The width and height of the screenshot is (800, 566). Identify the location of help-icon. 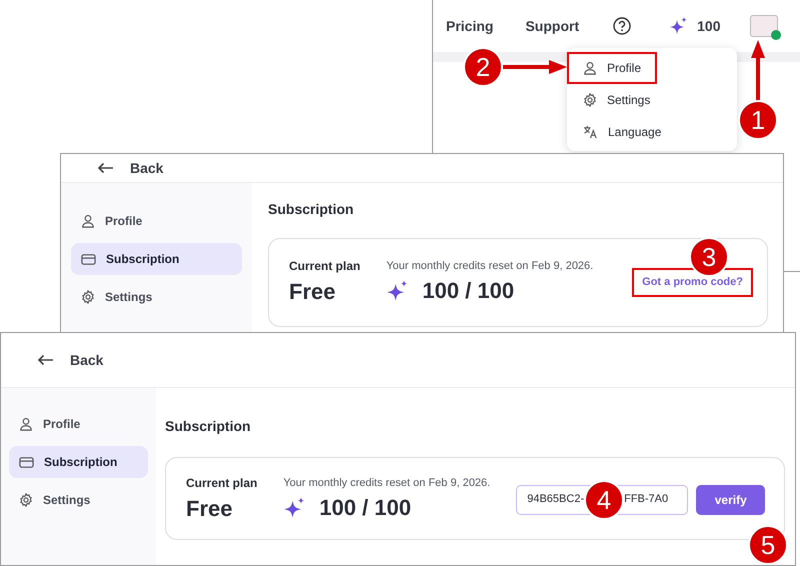
(622, 26).